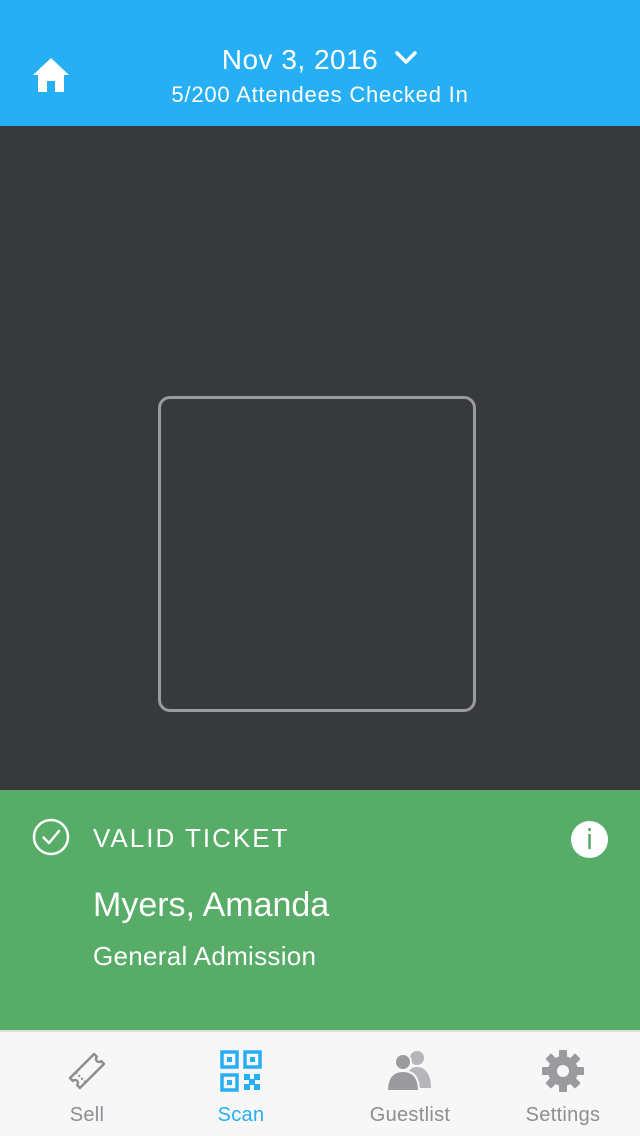 The width and height of the screenshot is (640, 1136). What do you see at coordinates (241, 1071) in the screenshot?
I see `qr-code-icon` at bounding box center [241, 1071].